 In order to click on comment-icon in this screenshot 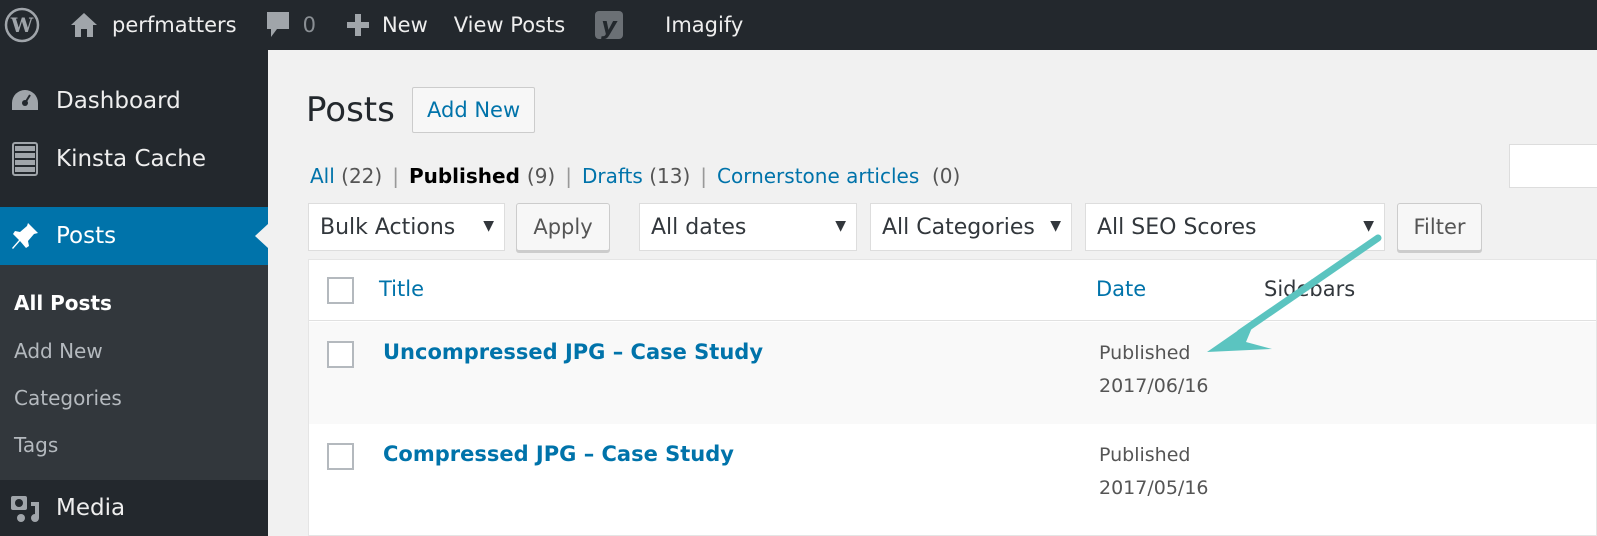, I will do `click(277, 24)`.